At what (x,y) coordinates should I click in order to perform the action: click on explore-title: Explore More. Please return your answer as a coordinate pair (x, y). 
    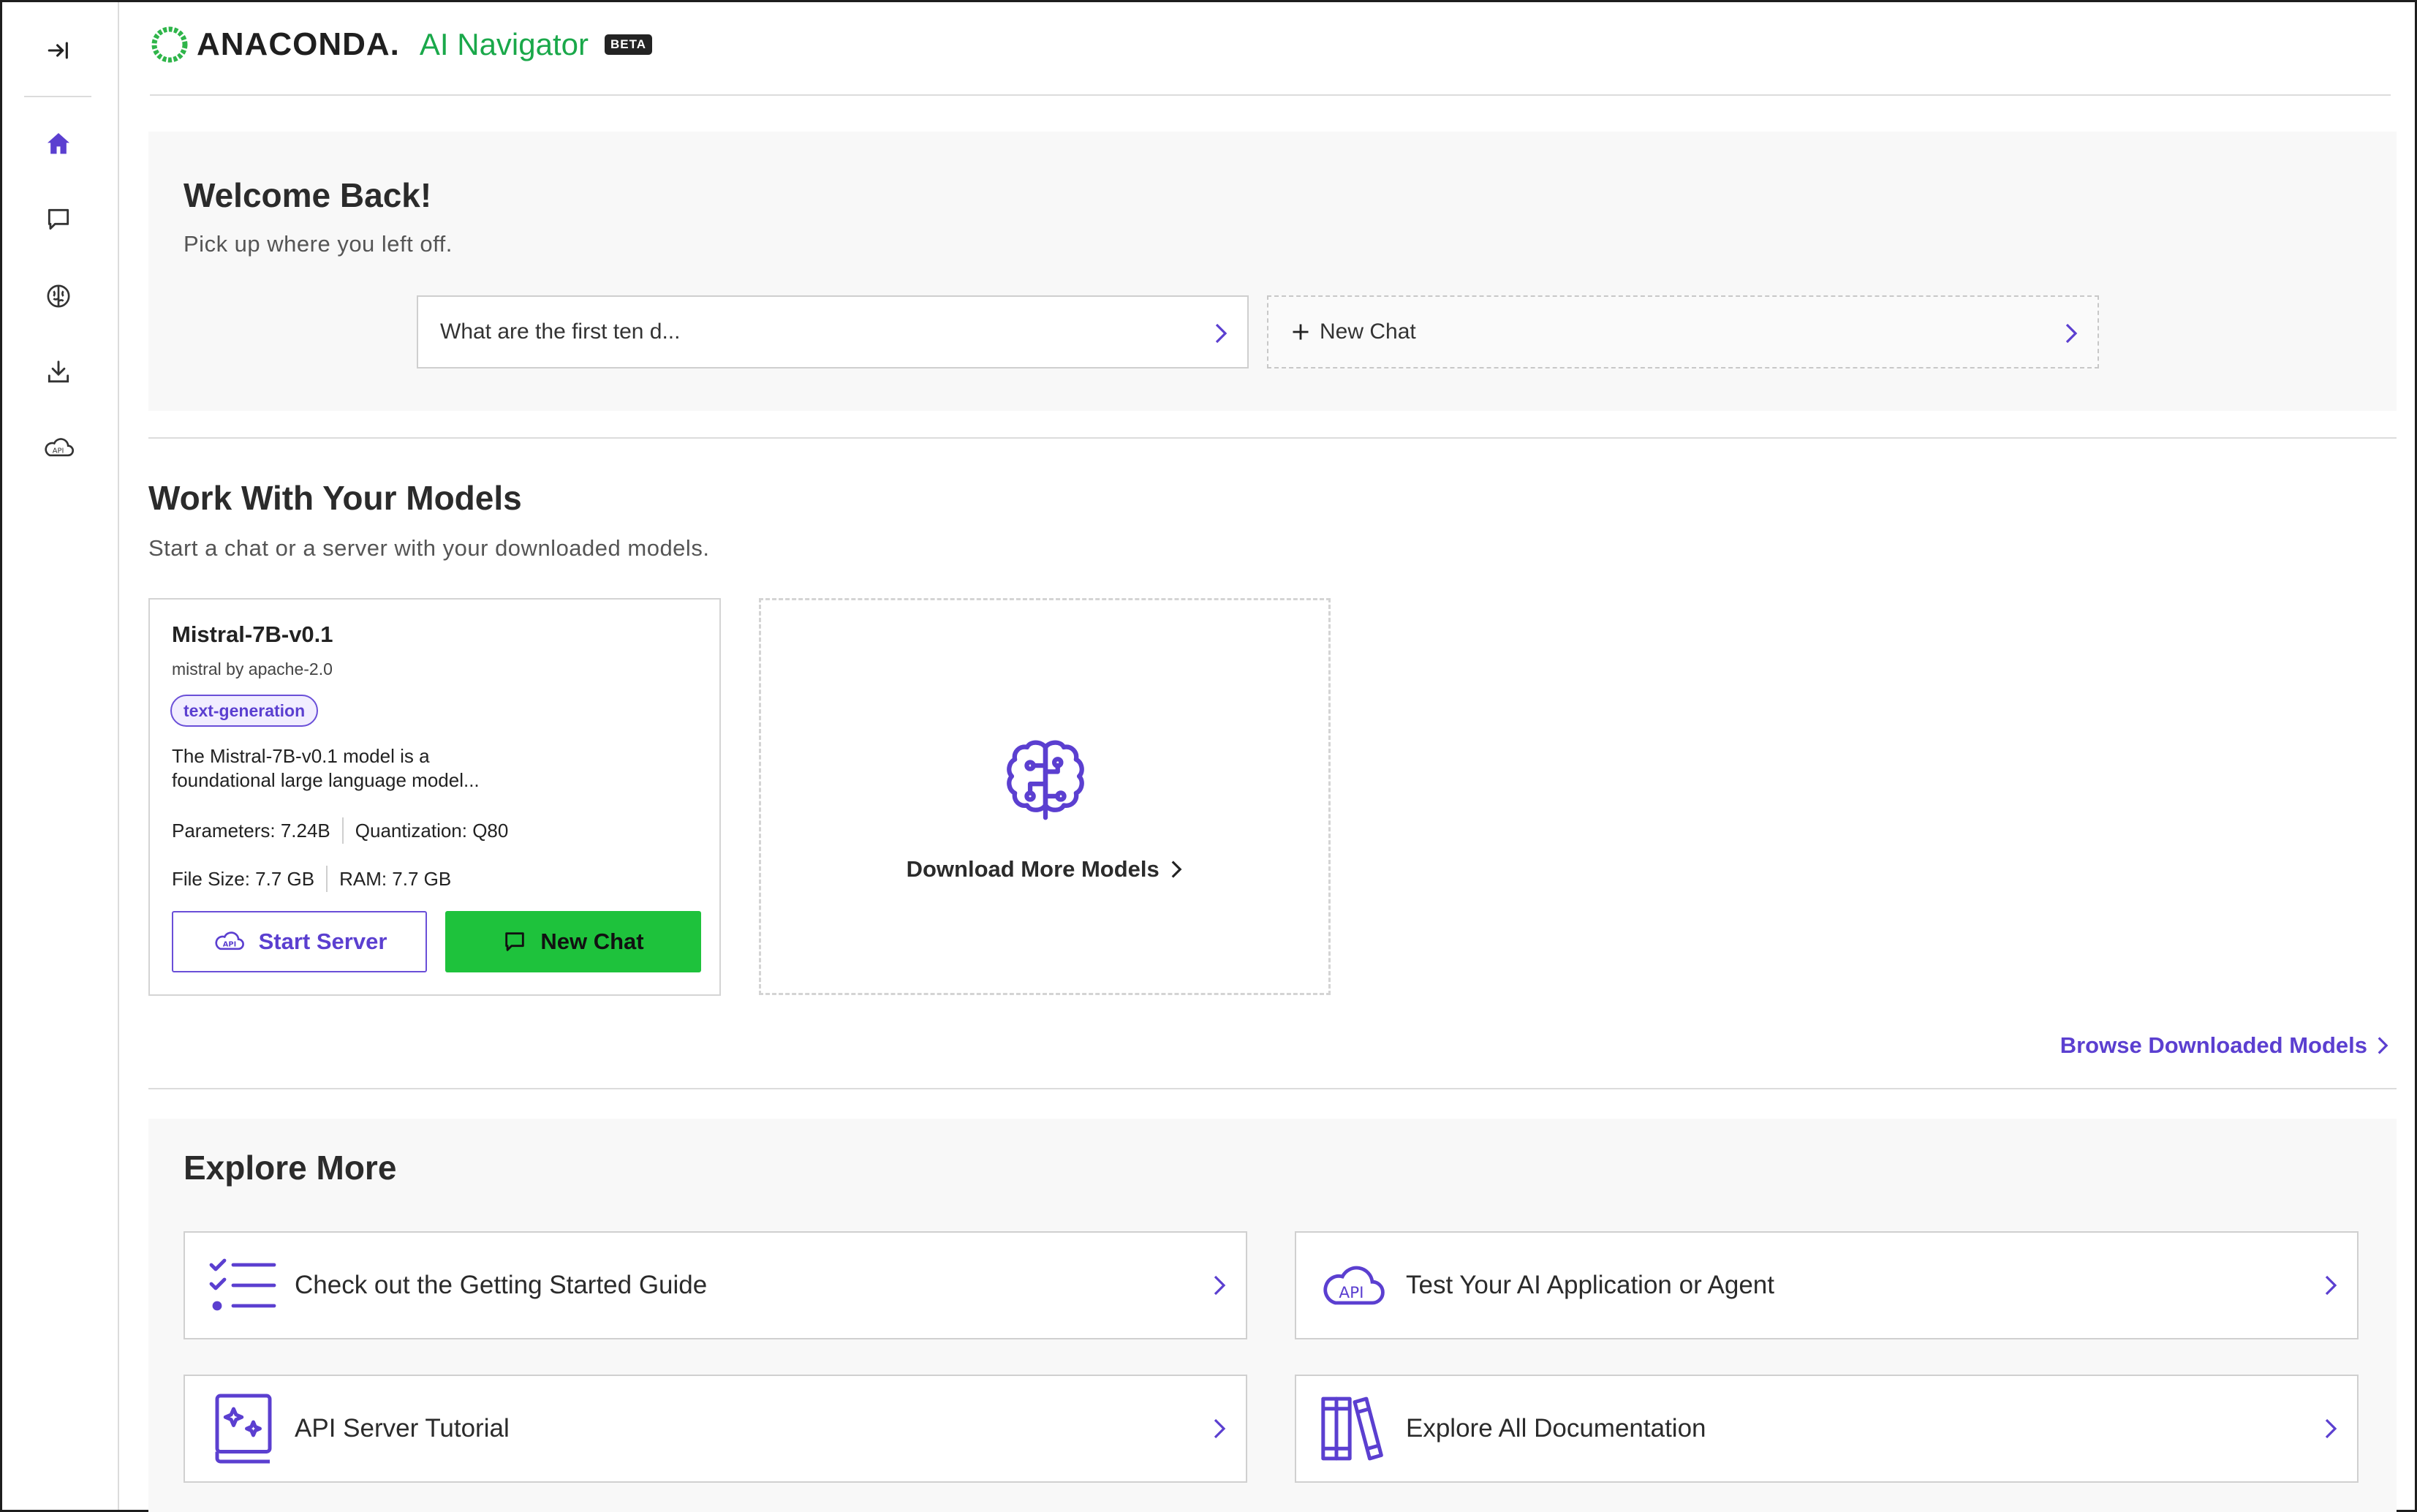
    Looking at the image, I should click on (290, 1168).